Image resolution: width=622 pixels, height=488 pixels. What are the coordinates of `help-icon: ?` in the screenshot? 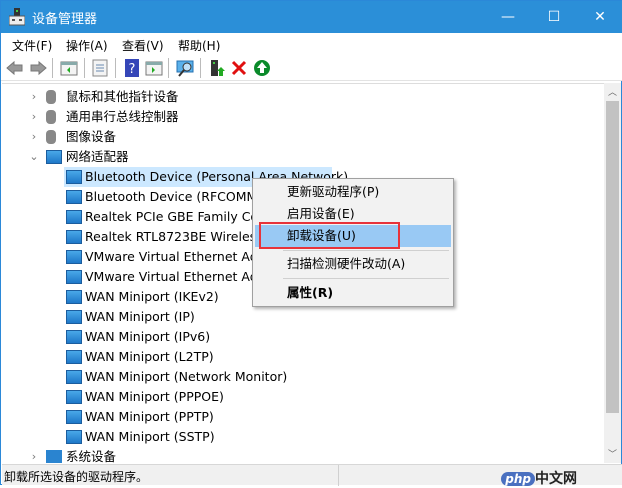 It's located at (132, 68).